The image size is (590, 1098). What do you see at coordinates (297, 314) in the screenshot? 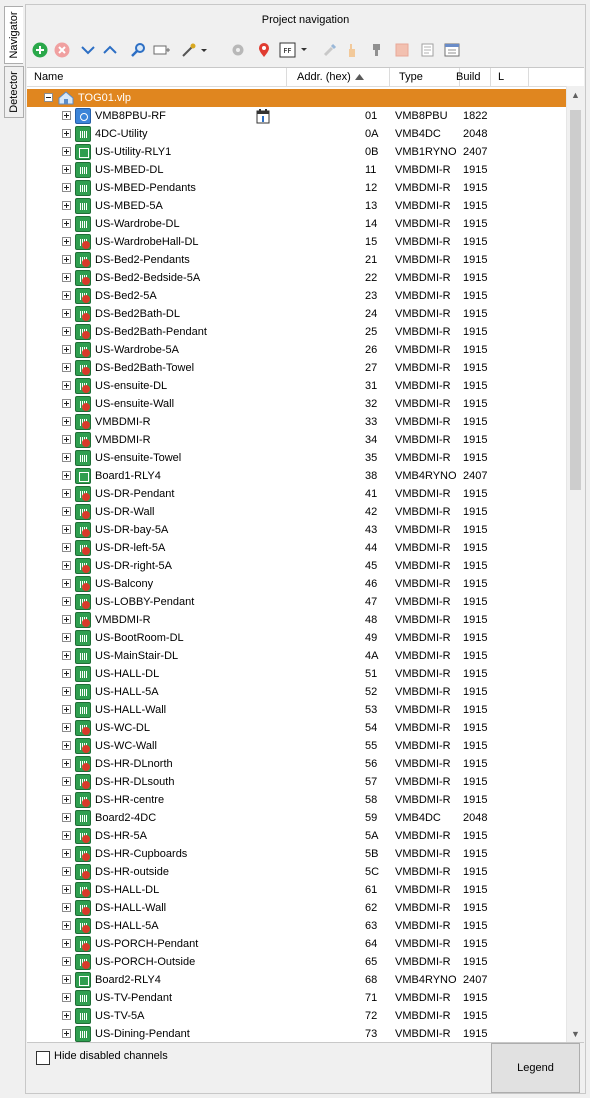
I see `device-row: DS-Bed2Bath-DL 24 VMBDMI-R 1915` at bounding box center [297, 314].